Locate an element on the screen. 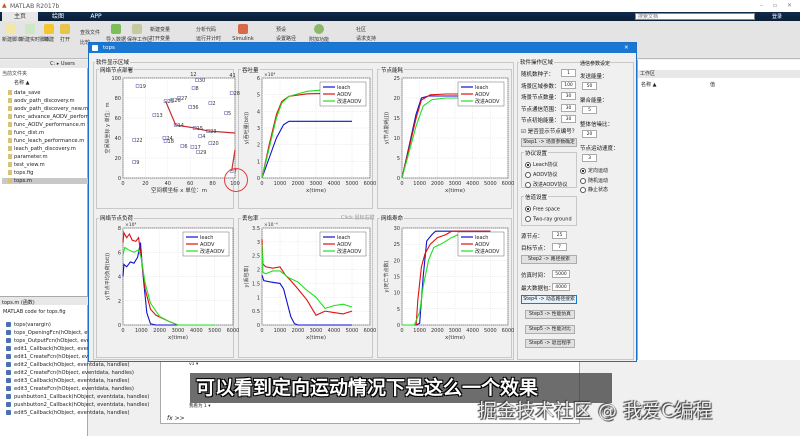 Image resolution: width=800 pixels, height=436 pixels. node-label: 15 is located at coordinates (200, 129).